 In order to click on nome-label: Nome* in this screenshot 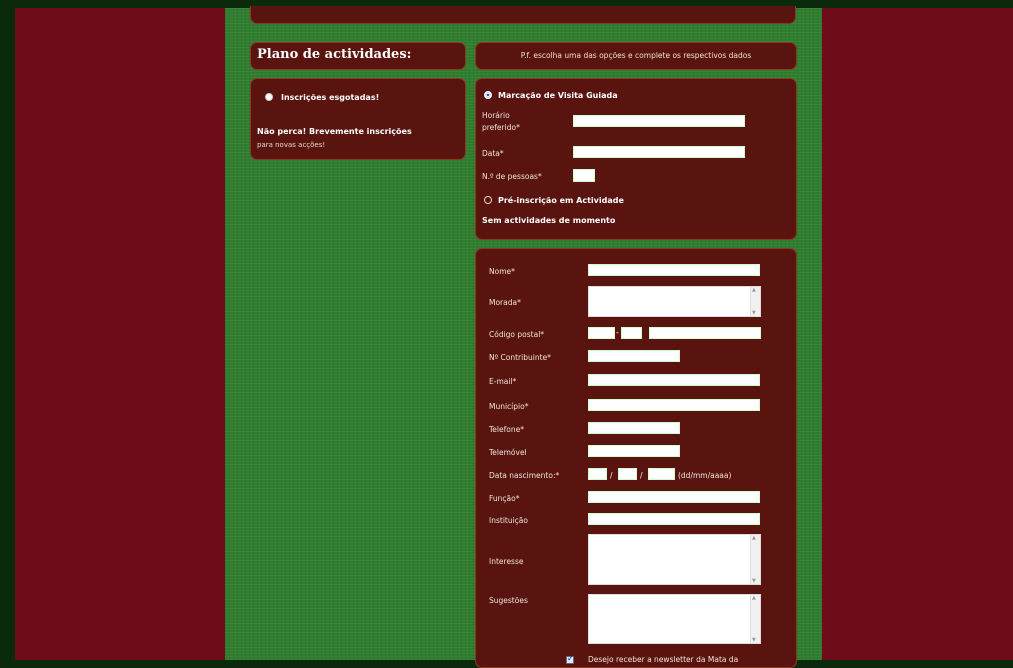, I will do `click(502, 271)`.